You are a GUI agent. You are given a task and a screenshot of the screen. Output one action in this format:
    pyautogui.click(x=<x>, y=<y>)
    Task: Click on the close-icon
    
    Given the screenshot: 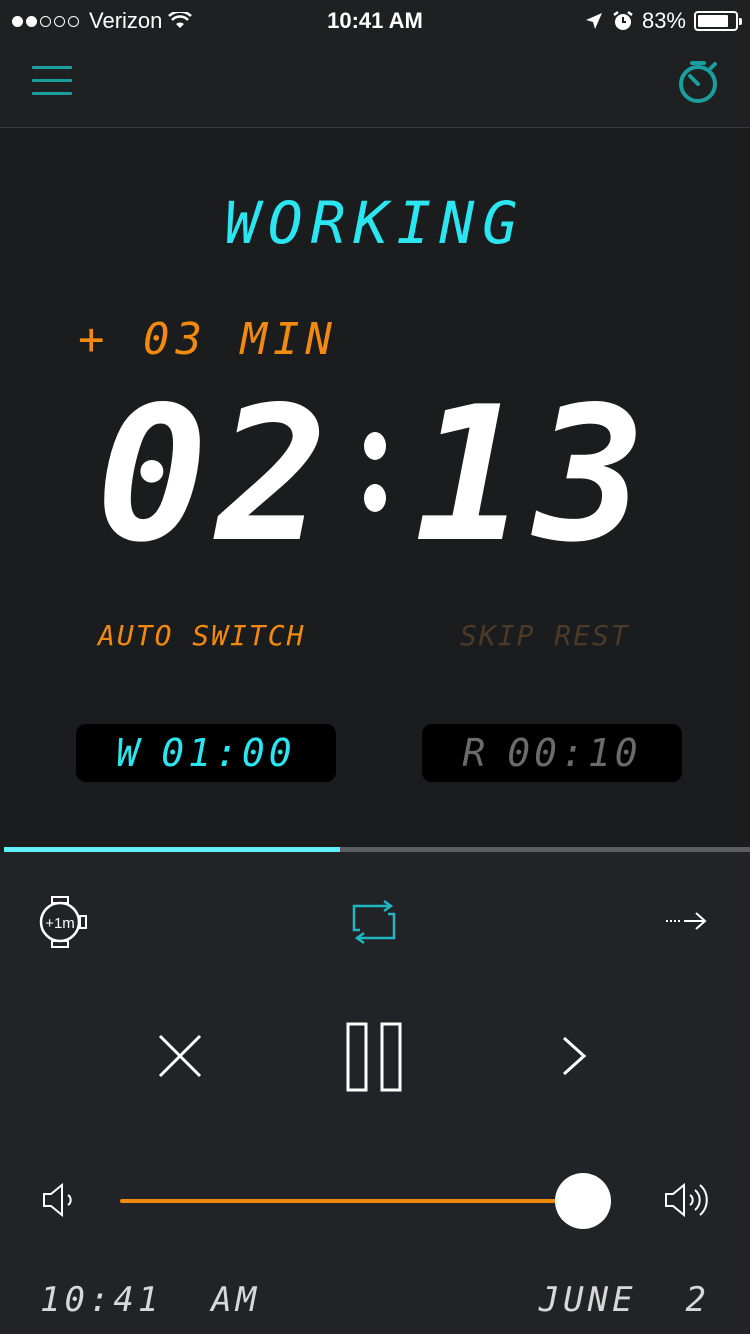 What is the action you would take?
    pyautogui.click(x=180, y=1056)
    